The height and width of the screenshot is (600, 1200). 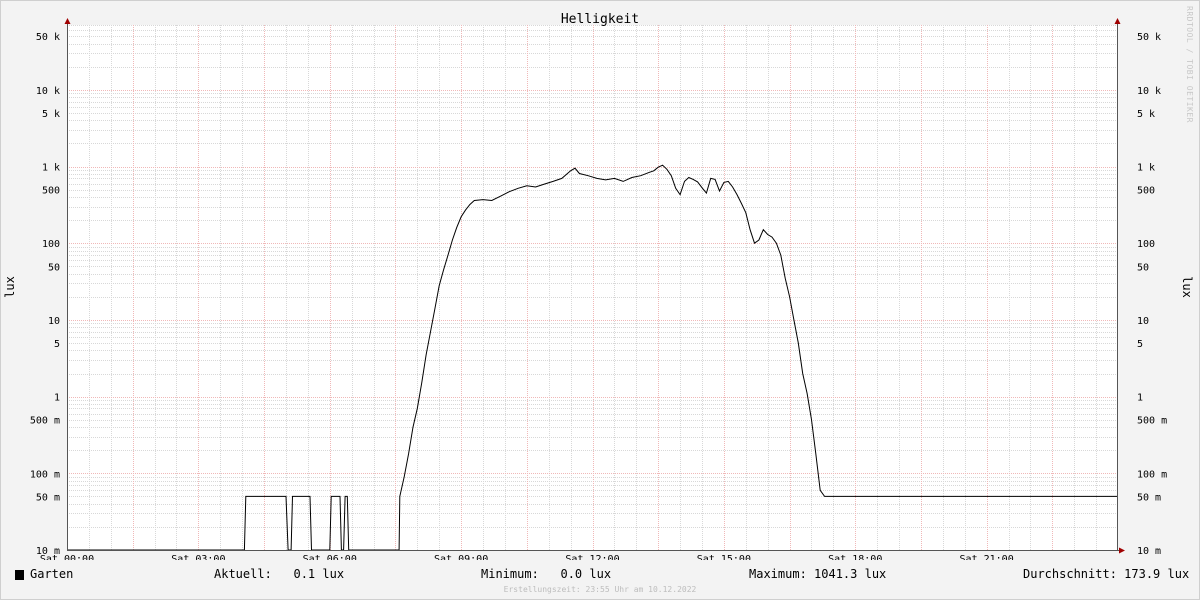 I want to click on x-tick-label: Sat 06:00, so click(x=330, y=557).